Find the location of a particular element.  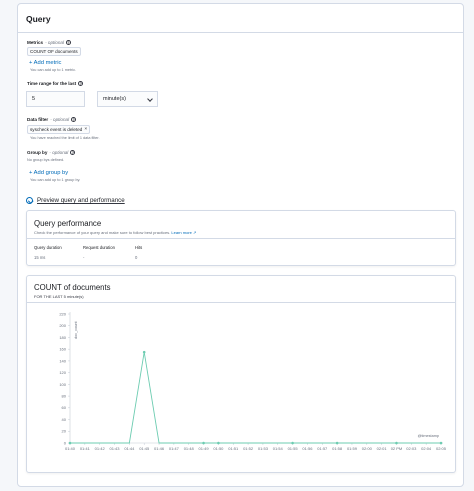

x-tick-label: 01:58 is located at coordinates (337, 448).